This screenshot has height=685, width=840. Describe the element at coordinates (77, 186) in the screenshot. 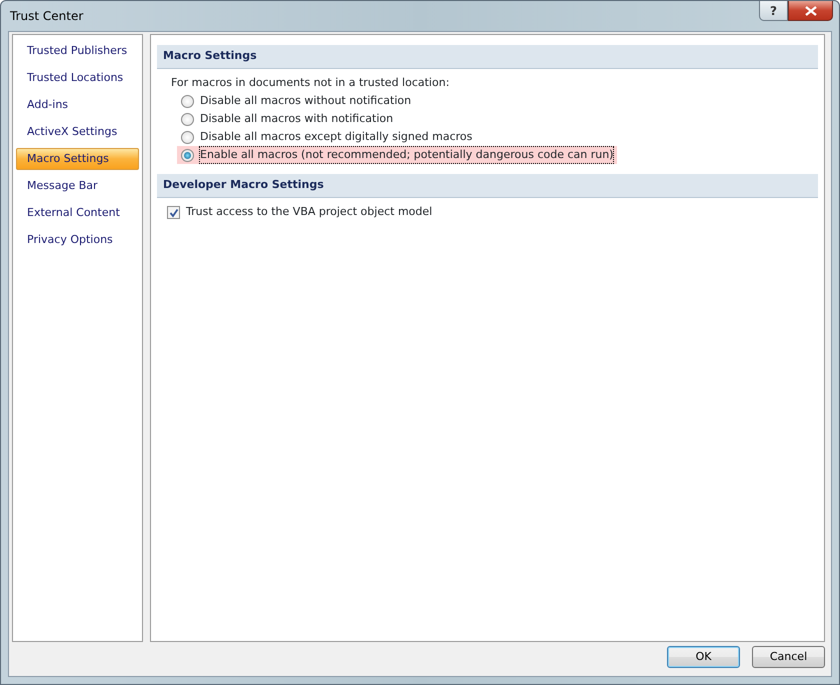

I see `sidebar-item: Message Bar` at that location.